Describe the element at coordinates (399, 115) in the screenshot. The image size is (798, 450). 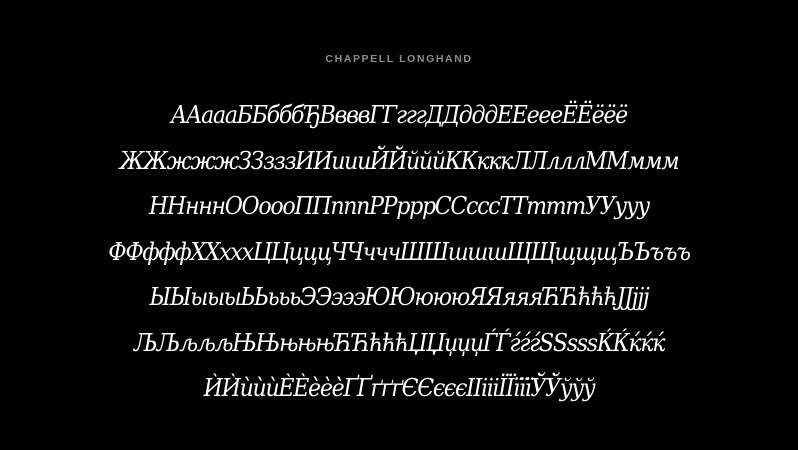
I see `glyph-row-1: AАаааББбббЂВвввГГгггДДдддЕЕееeЁЁёёё` at that location.